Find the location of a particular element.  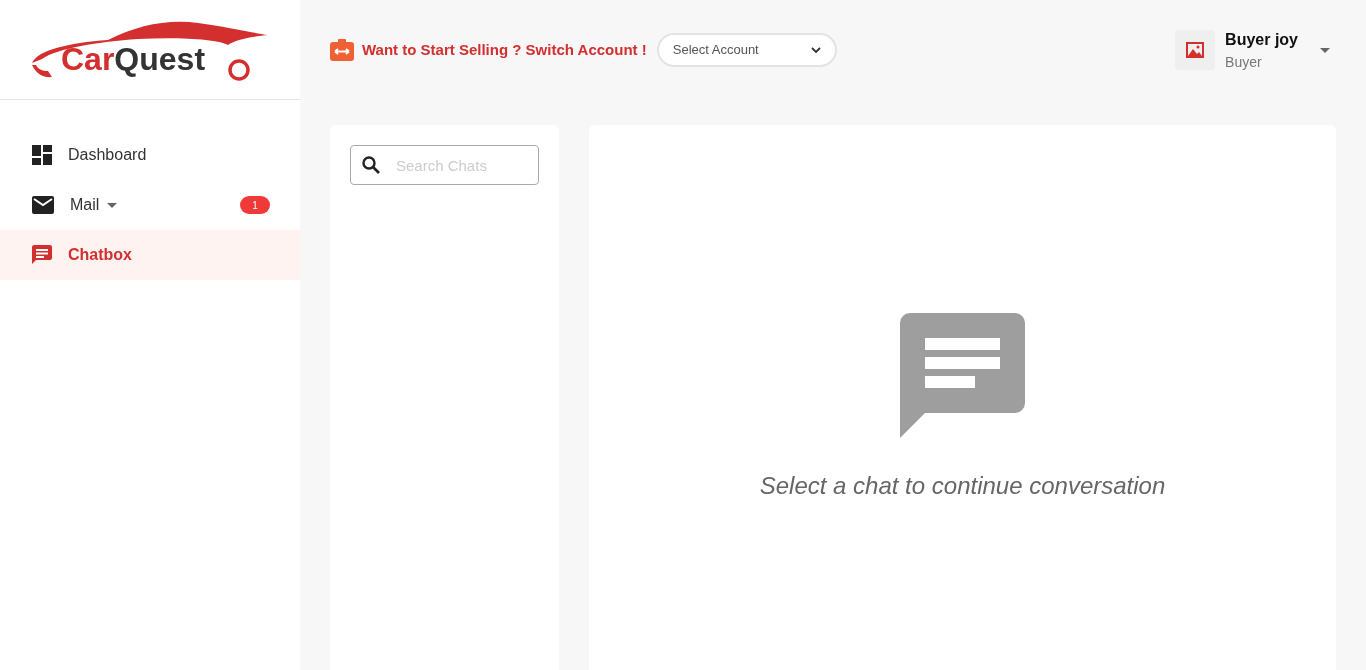

sidebar-item: Mail 1 is located at coordinates (150, 205).